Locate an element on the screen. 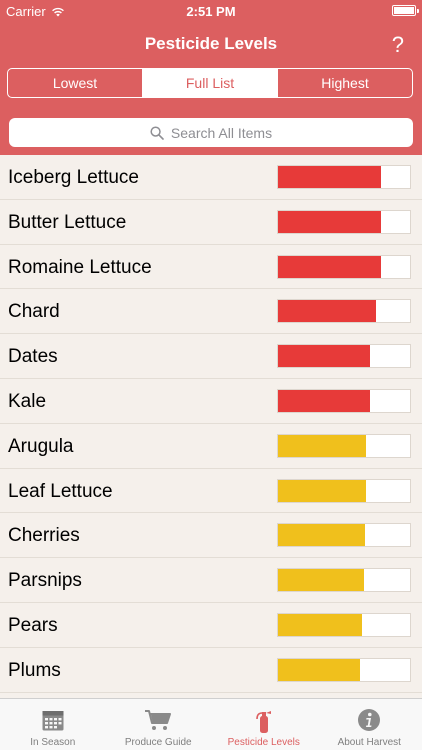 This screenshot has height=750, width=422. tab-pesticide-levels: Pesticide Levels is located at coordinates (264, 724).